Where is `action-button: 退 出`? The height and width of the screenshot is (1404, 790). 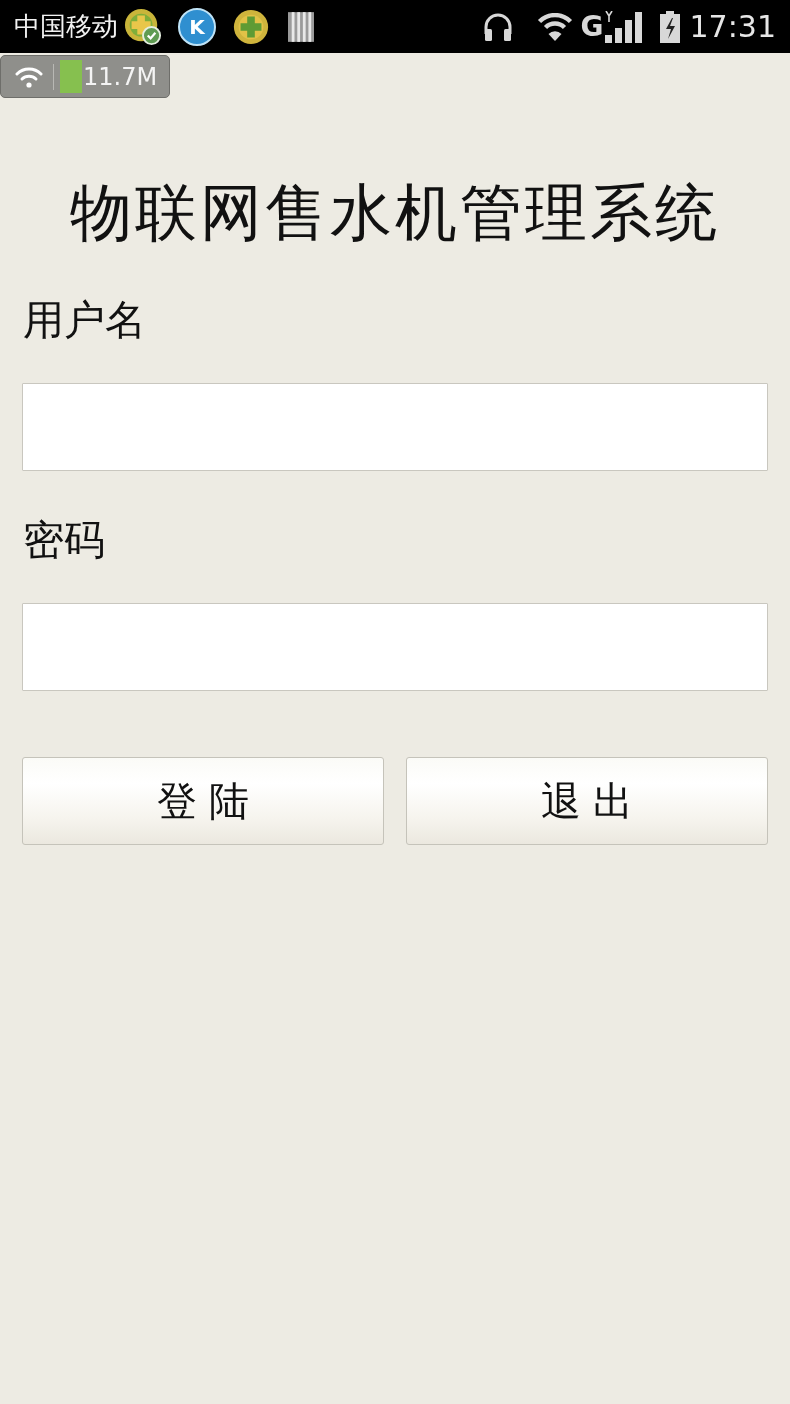
action-button: 退 出 is located at coordinates (587, 801).